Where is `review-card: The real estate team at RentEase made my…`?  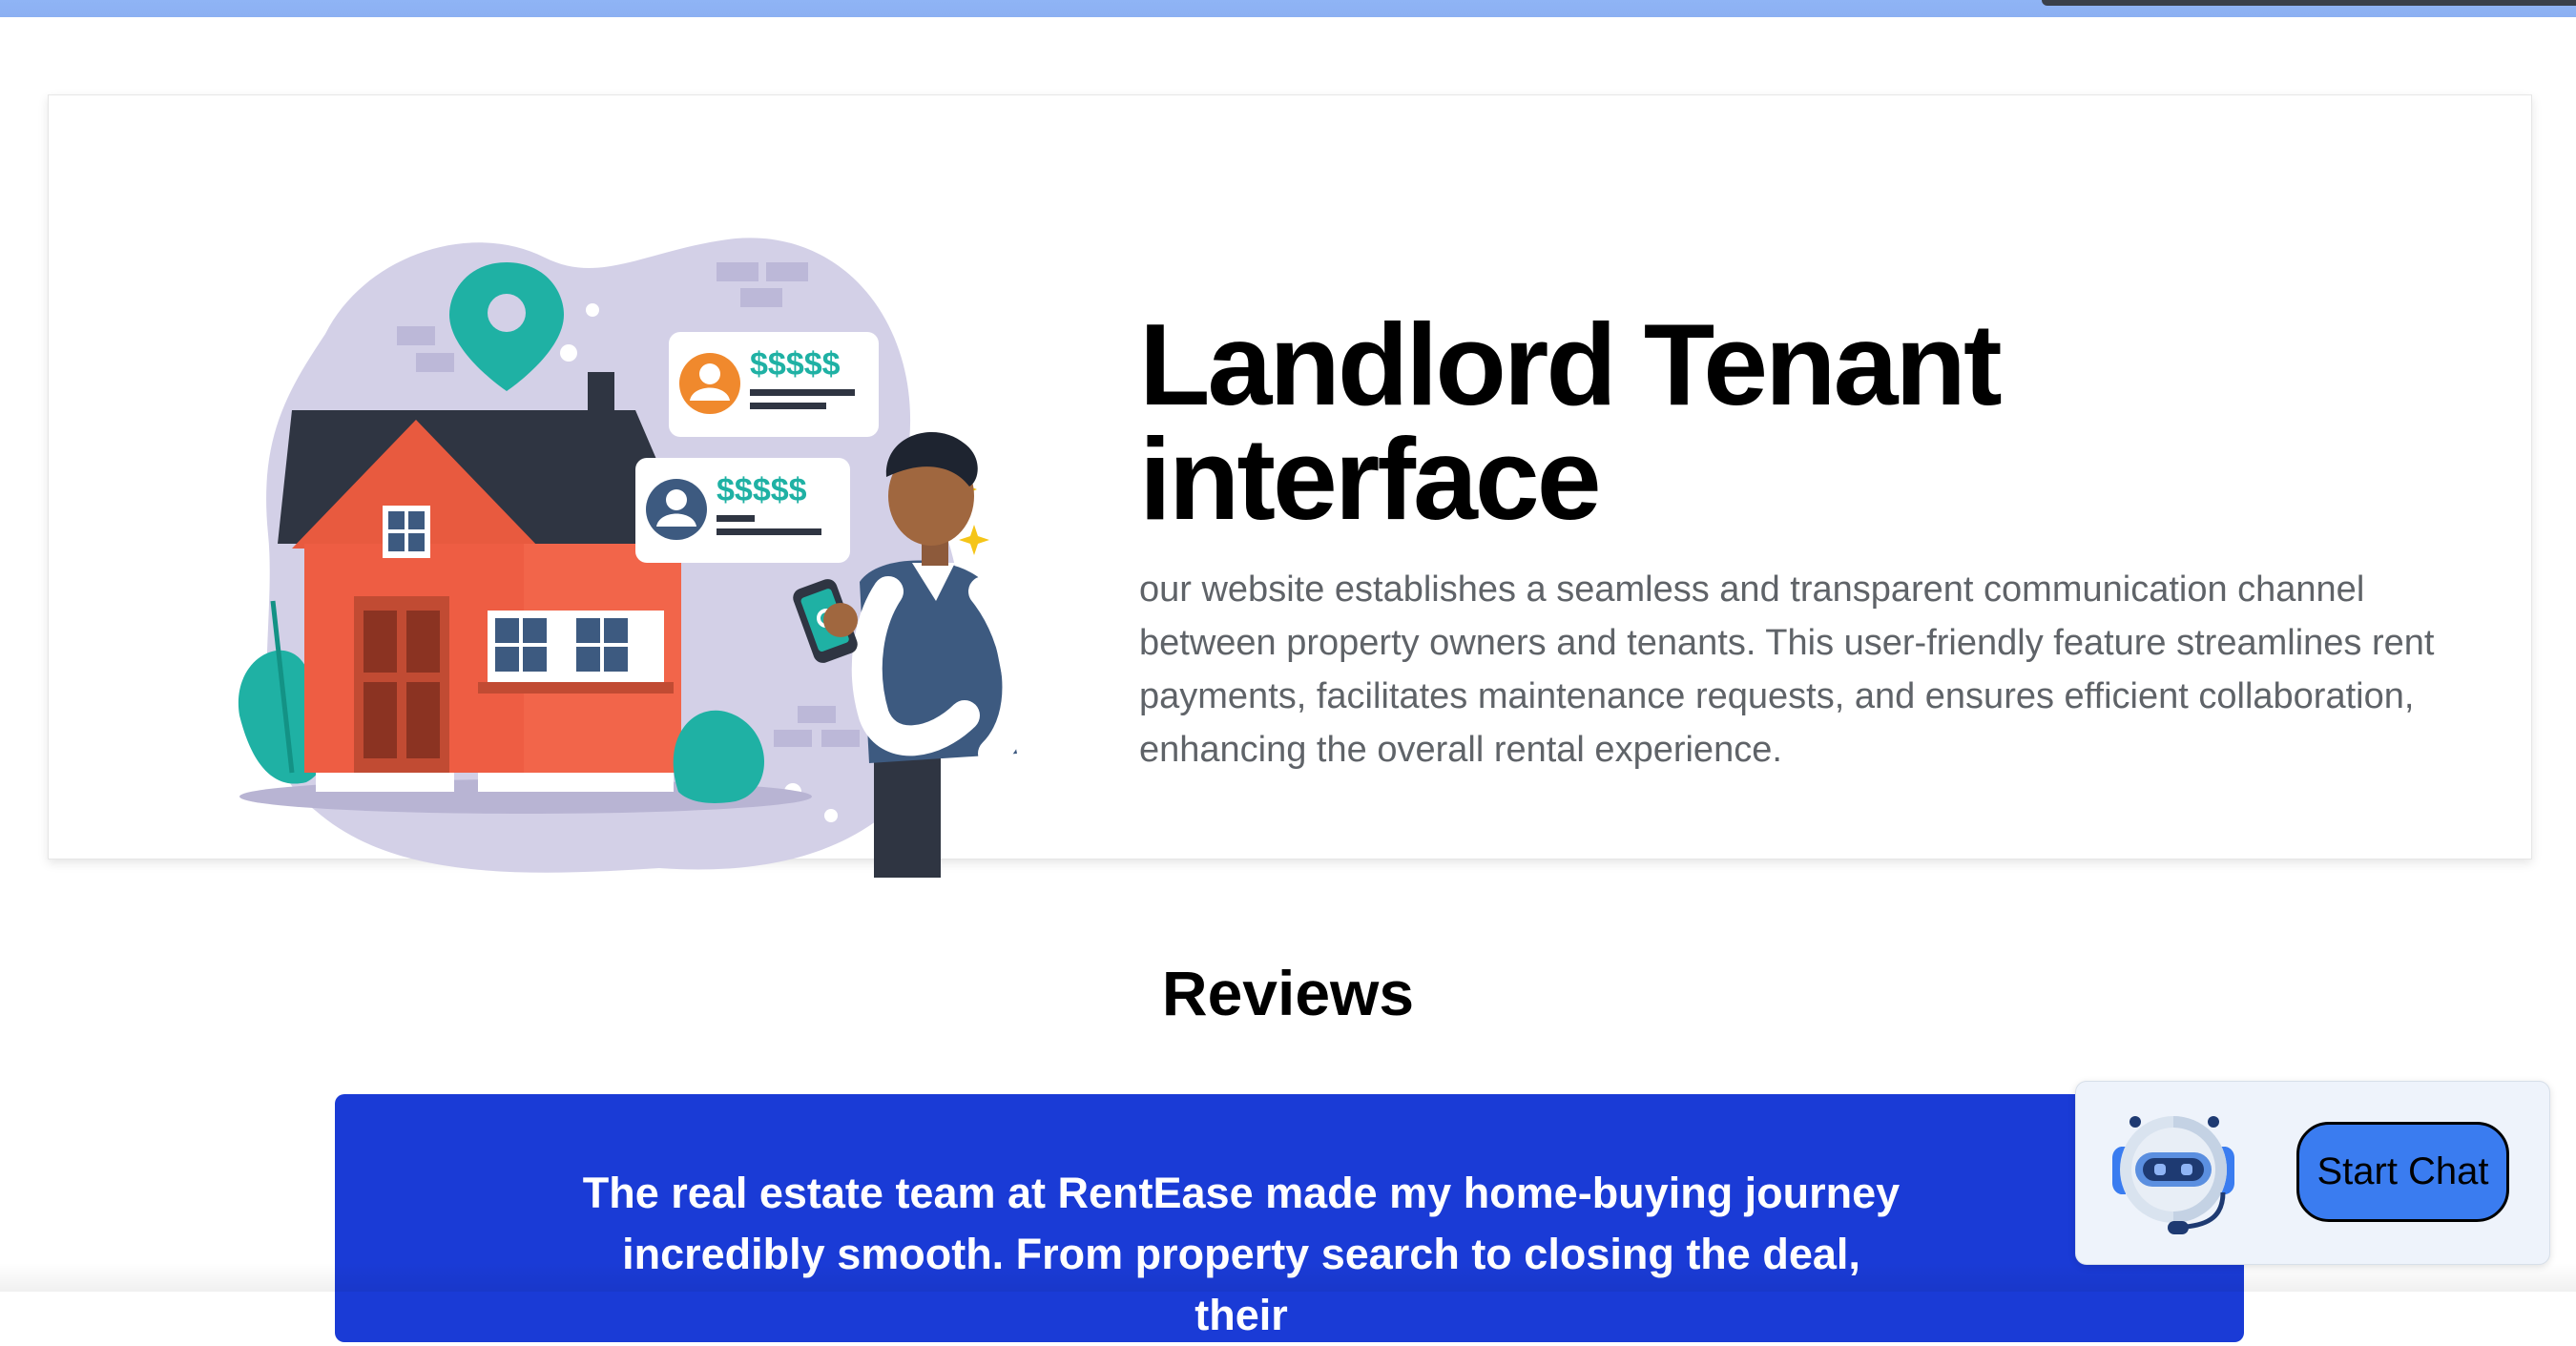
review-card: The real estate team at RentEase made my… is located at coordinates (1289, 1218).